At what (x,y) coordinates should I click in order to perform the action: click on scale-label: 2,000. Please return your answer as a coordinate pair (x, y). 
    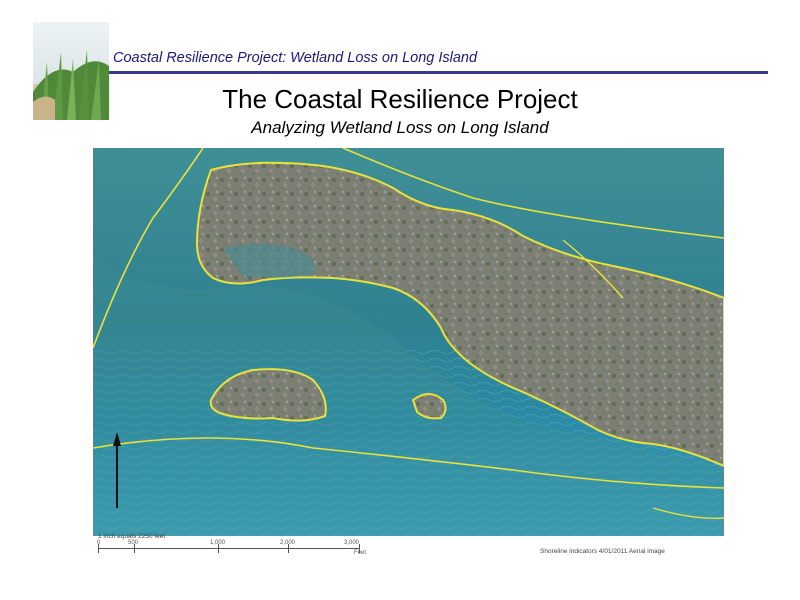
    Looking at the image, I should click on (288, 543).